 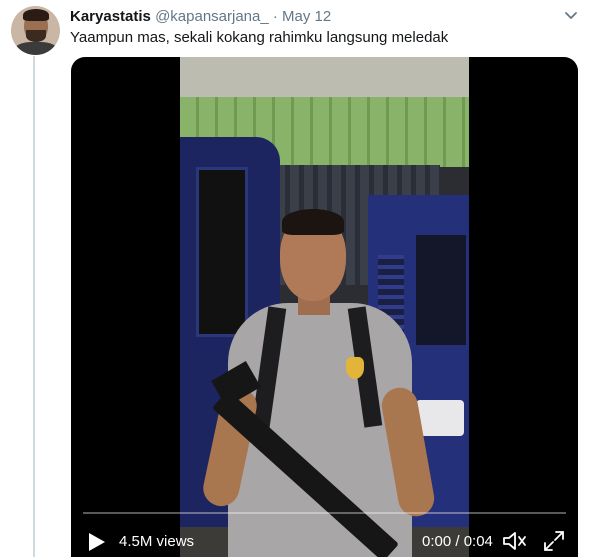 I want to click on chevron-down-icon, so click(x=571, y=16).